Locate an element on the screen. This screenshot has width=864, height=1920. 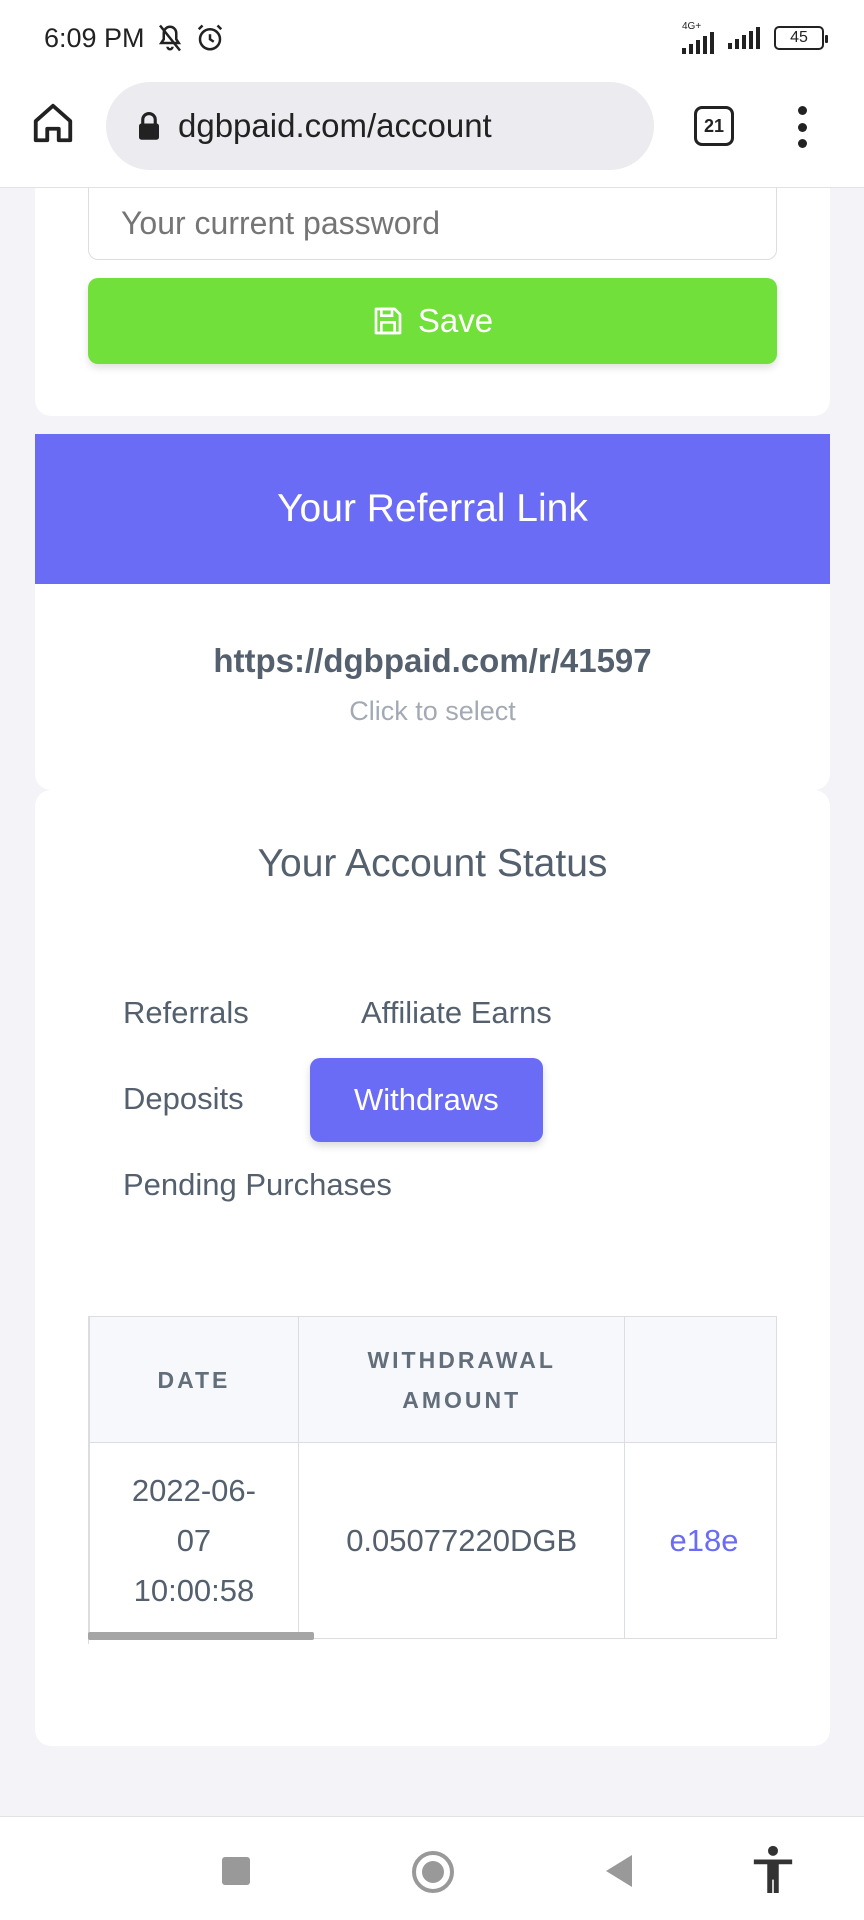
referral-link: https://dgbpaid.com/r/41597 is located at coordinates (432, 661).